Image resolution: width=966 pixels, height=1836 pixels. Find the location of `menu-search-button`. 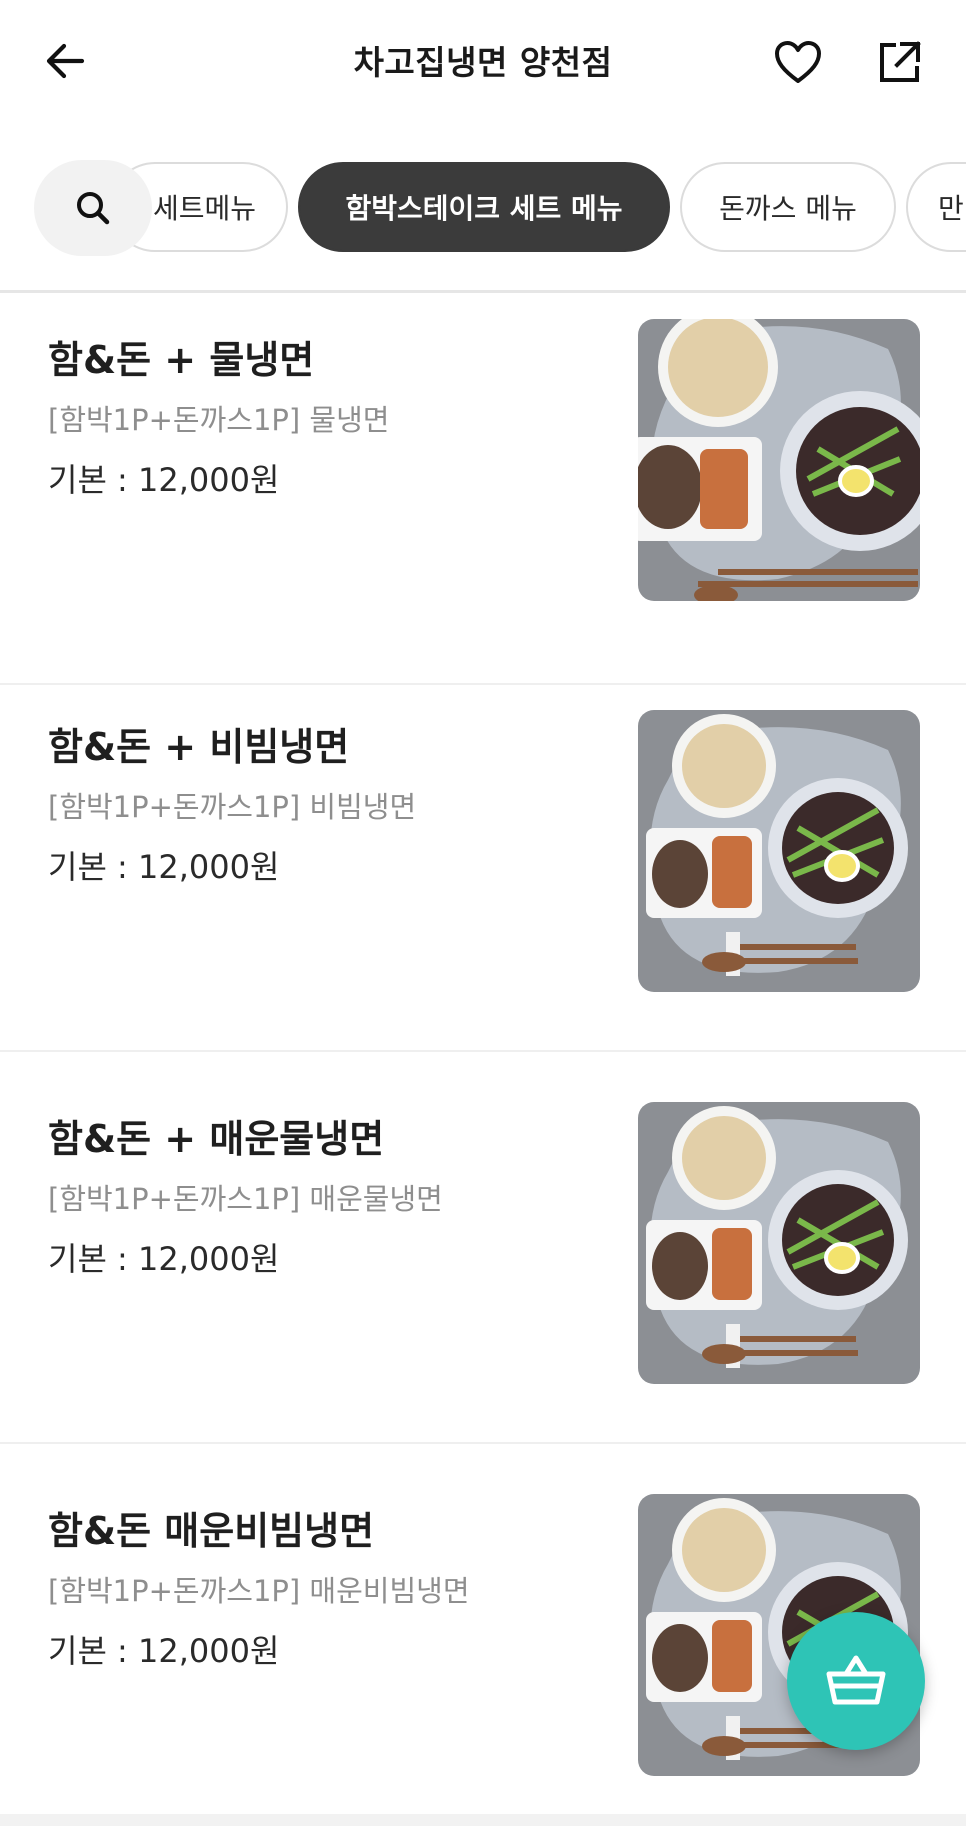

menu-search-button is located at coordinates (93, 208).